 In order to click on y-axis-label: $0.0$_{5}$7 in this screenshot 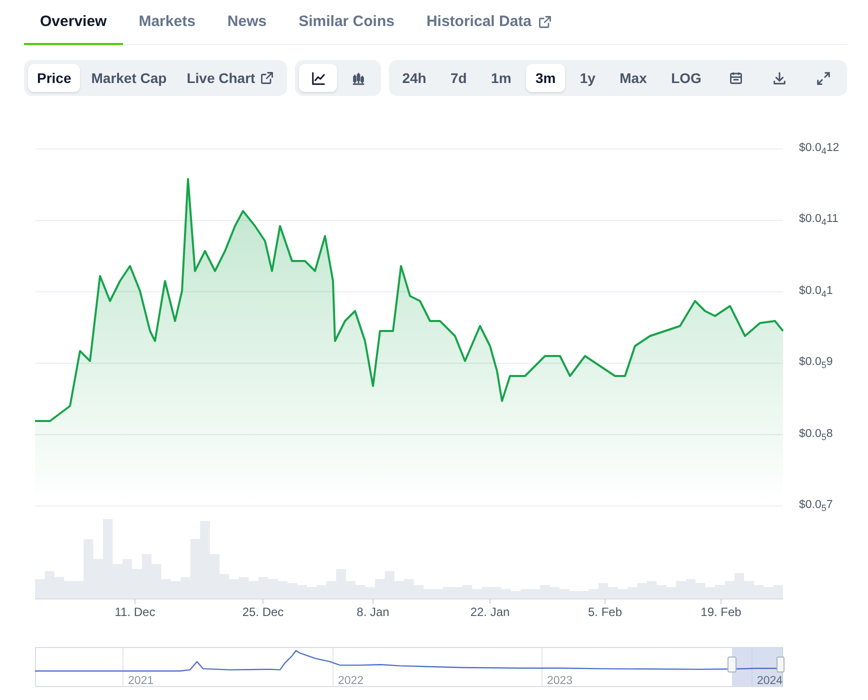, I will do `click(816, 505)`.